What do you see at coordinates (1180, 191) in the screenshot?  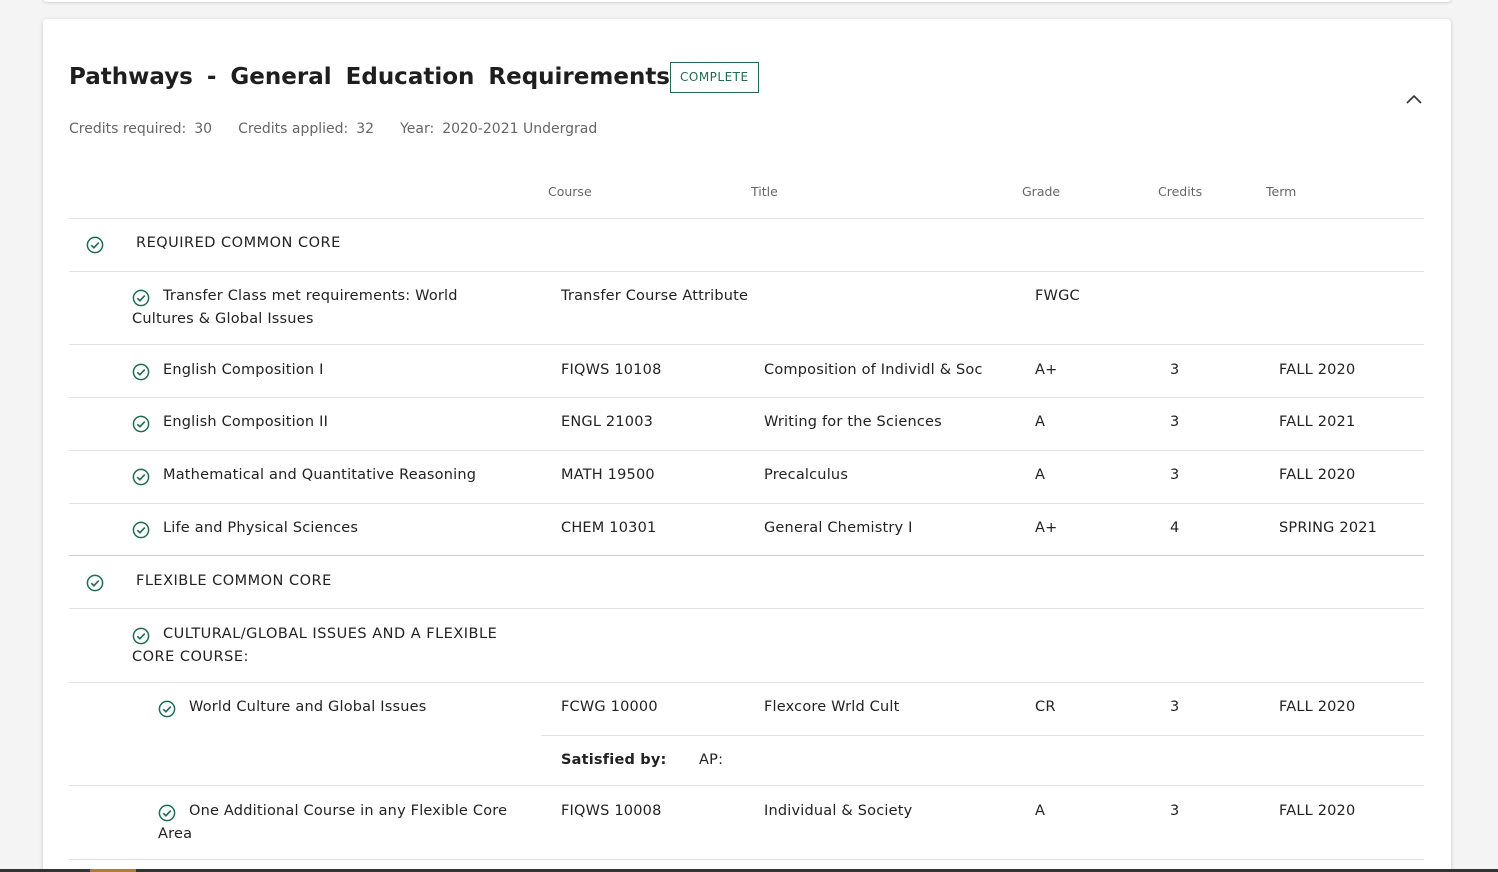 I see `column-header-credits: Credits` at bounding box center [1180, 191].